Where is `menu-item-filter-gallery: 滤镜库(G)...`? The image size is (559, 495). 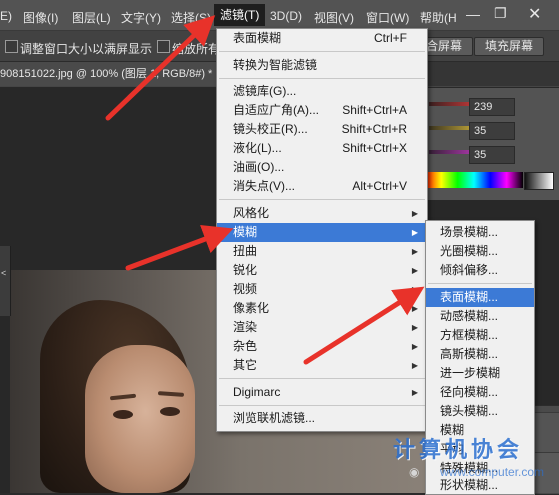
menu-item-filter-gallery: 滤镜库(G)... is located at coordinates (322, 91).